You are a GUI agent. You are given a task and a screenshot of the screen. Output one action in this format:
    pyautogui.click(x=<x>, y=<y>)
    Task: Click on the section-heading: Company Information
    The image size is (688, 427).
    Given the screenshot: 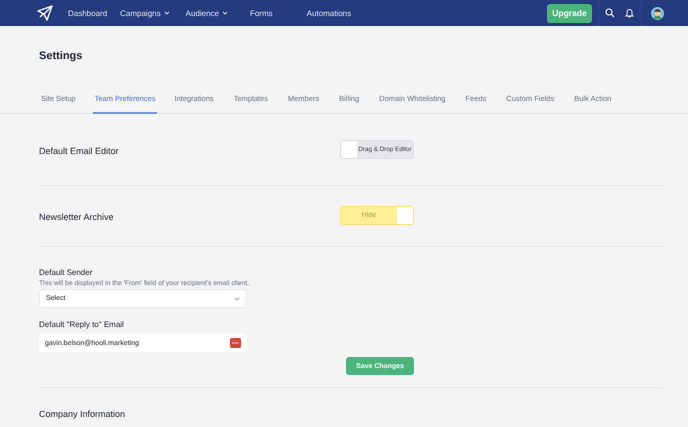 What is the action you would take?
    pyautogui.click(x=82, y=414)
    